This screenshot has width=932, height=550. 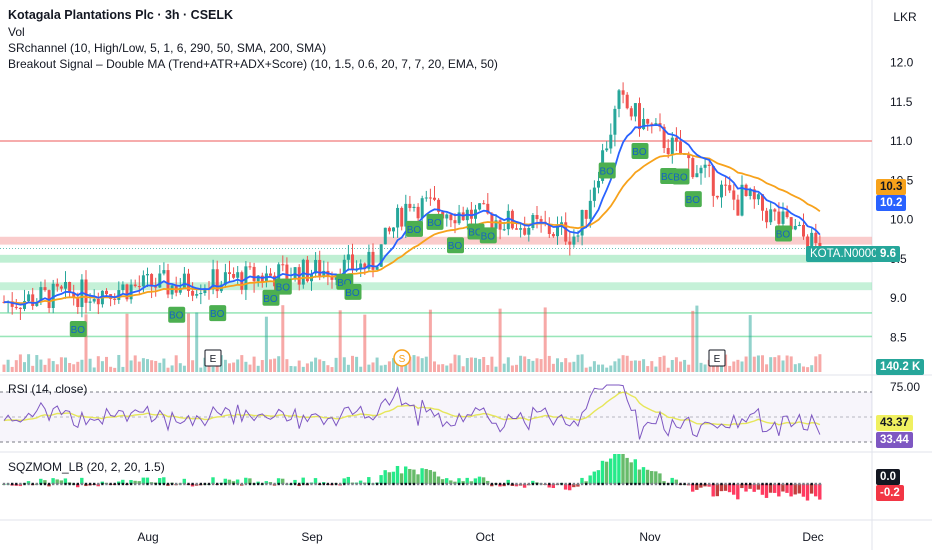 I want to click on event-marker-label: S, so click(x=402, y=359).